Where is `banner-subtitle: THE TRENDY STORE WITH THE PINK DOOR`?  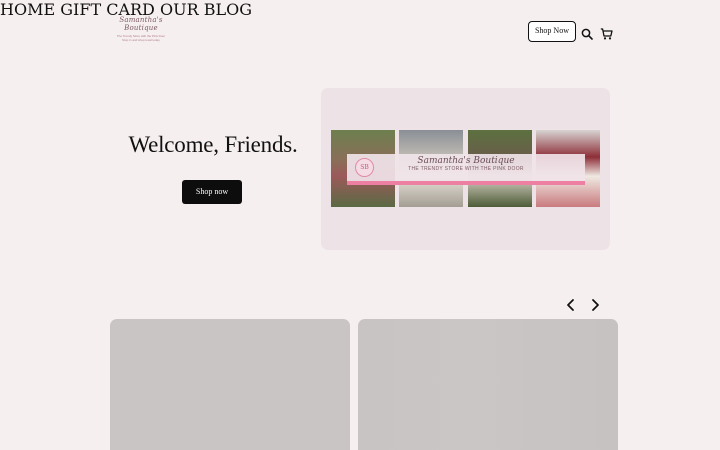 banner-subtitle: THE TRENDY STORE WITH THE PINK DOOR is located at coordinates (466, 169).